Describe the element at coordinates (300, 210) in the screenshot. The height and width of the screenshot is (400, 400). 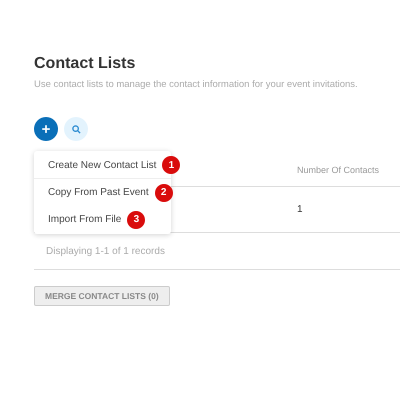
I see `table-cell-text: 1` at that location.